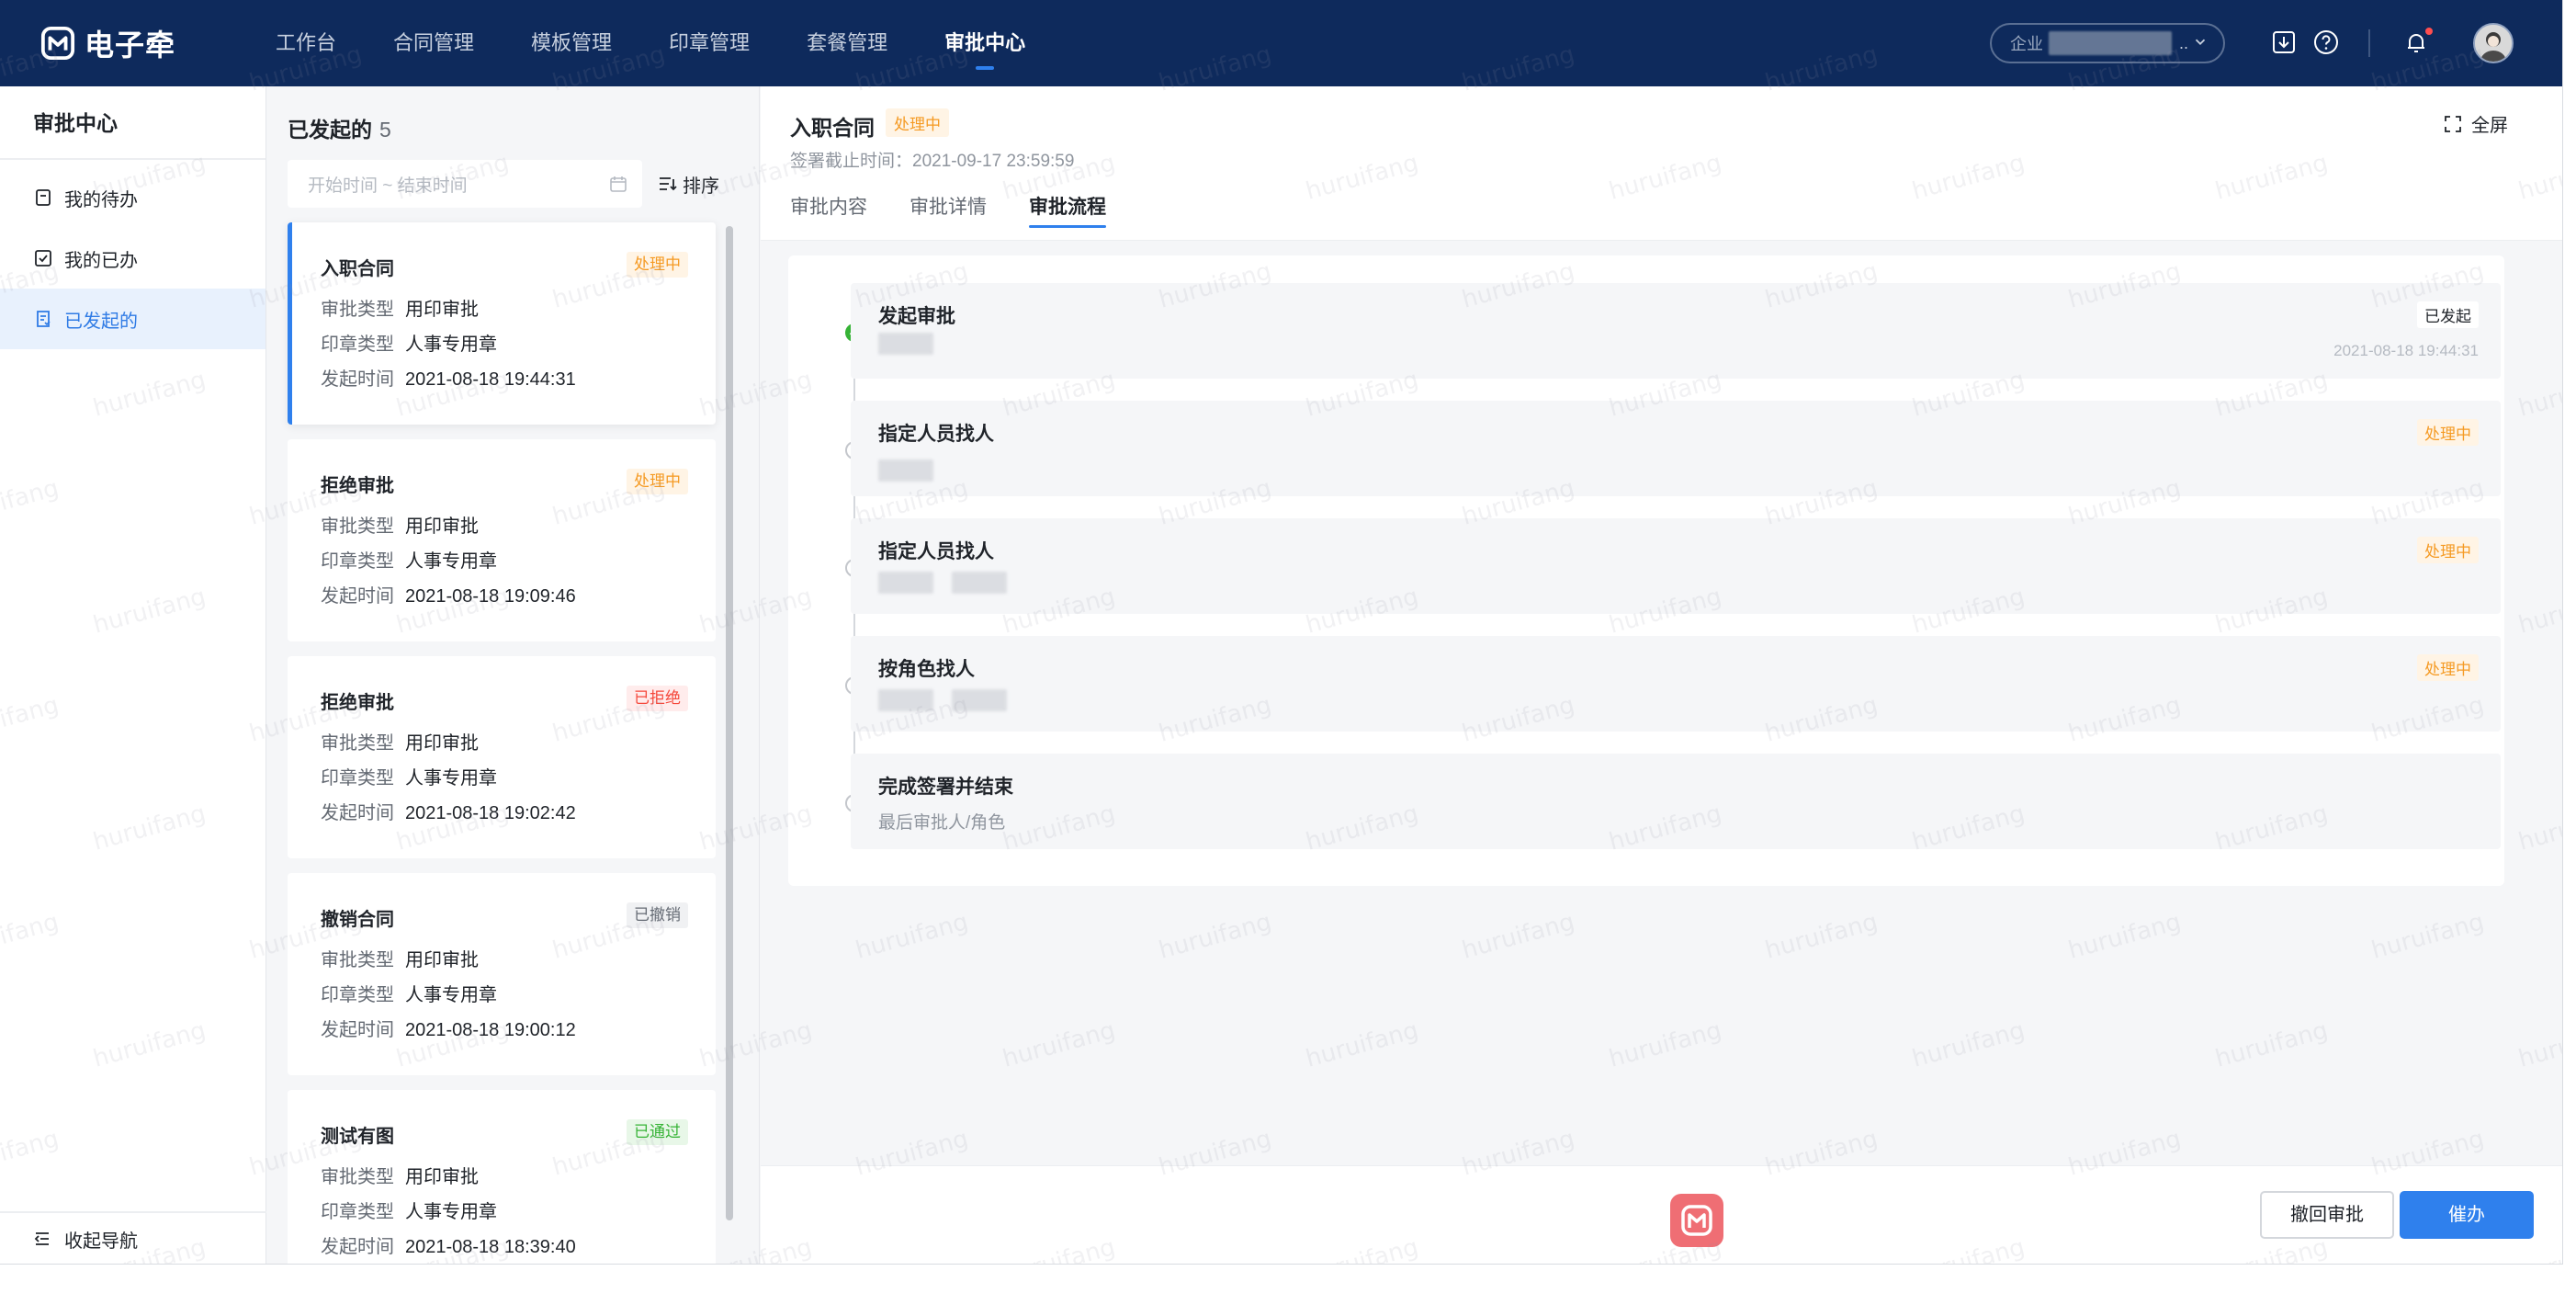 Image resolution: width=2576 pixels, height=1316 pixels. What do you see at coordinates (465, 184) in the screenshot?
I see `date-range-picker: 开始时间 ~ 结束时间` at bounding box center [465, 184].